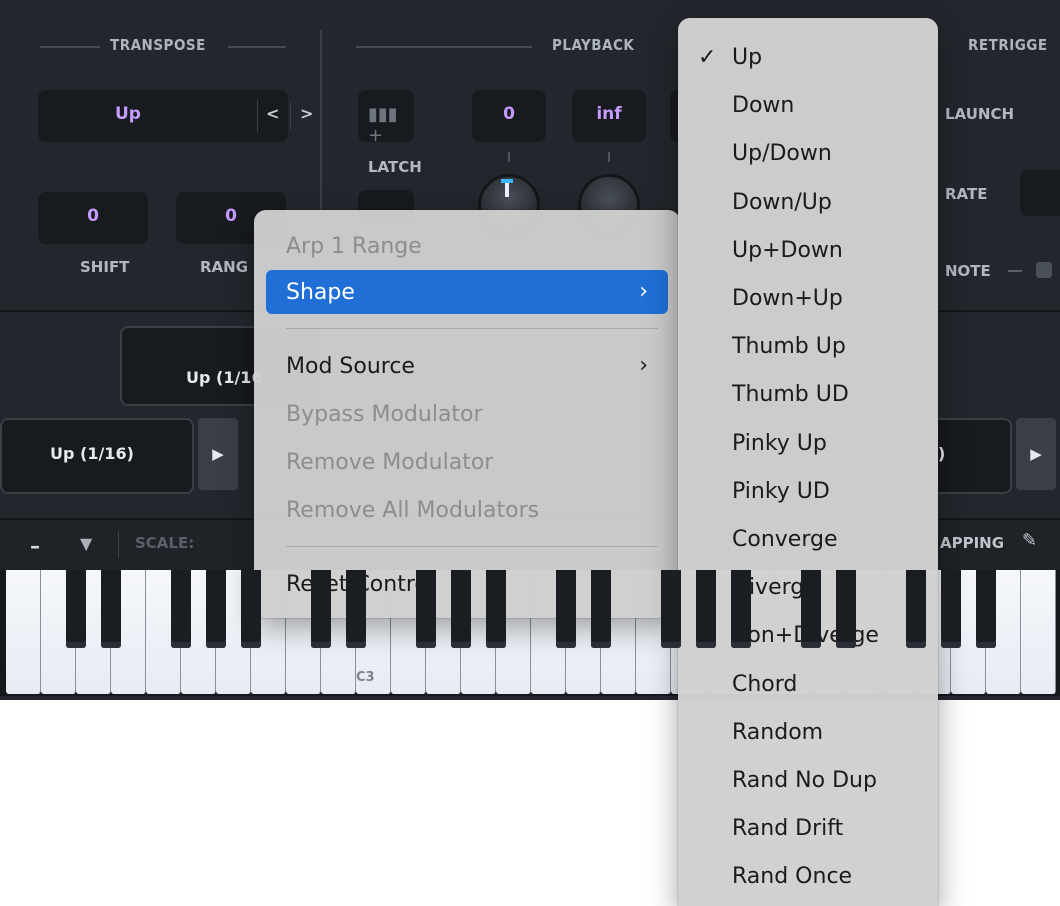  I want to click on knob-indicator, so click(507, 189).